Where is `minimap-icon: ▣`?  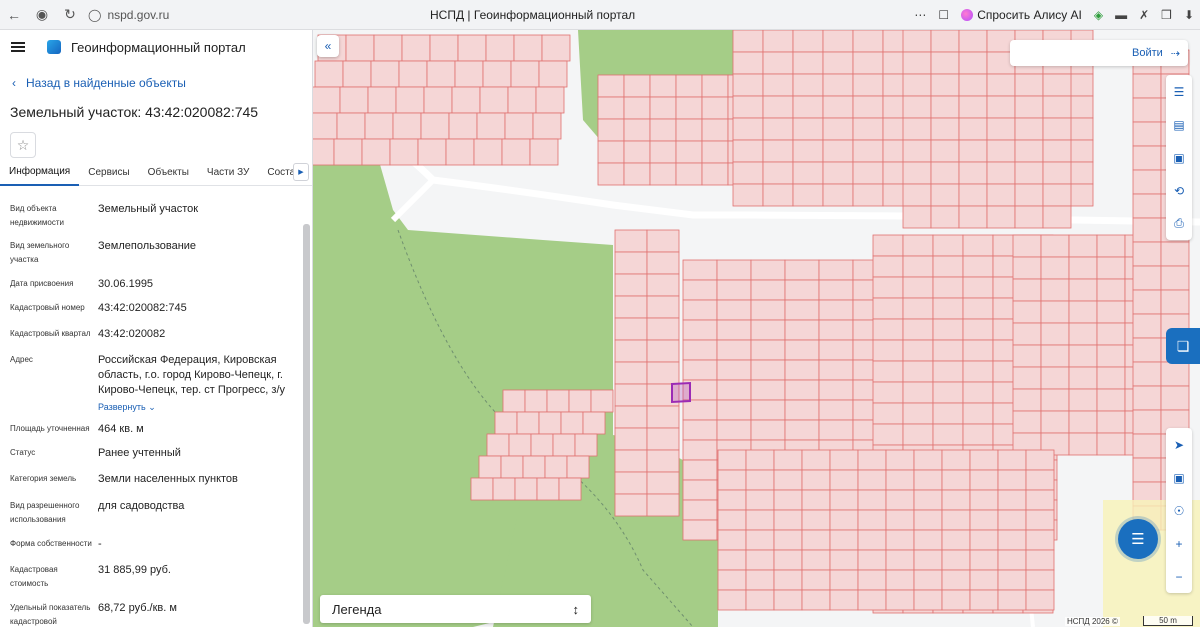
minimap-icon: ▣ is located at coordinates (1179, 477).